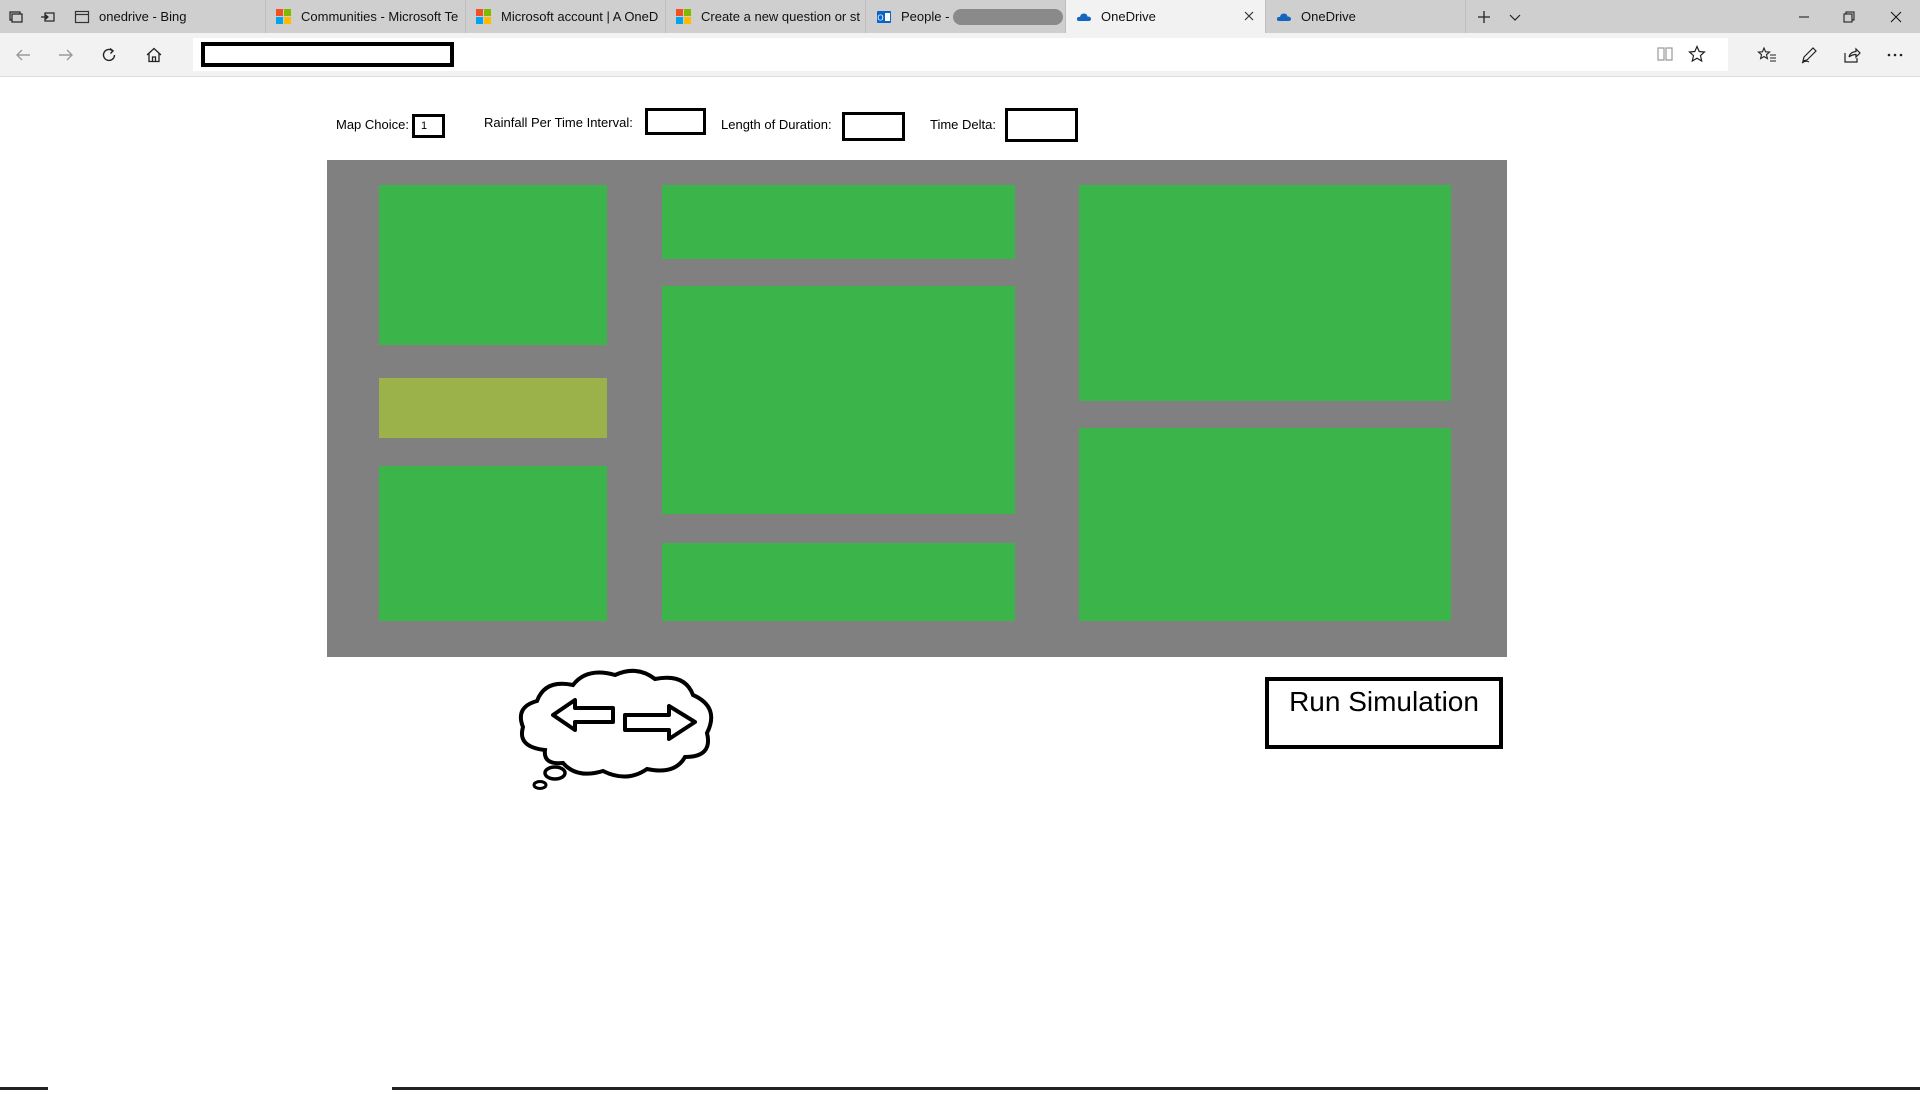  Describe the element at coordinates (1041, 125) in the screenshot. I see `time-delta-input` at that location.